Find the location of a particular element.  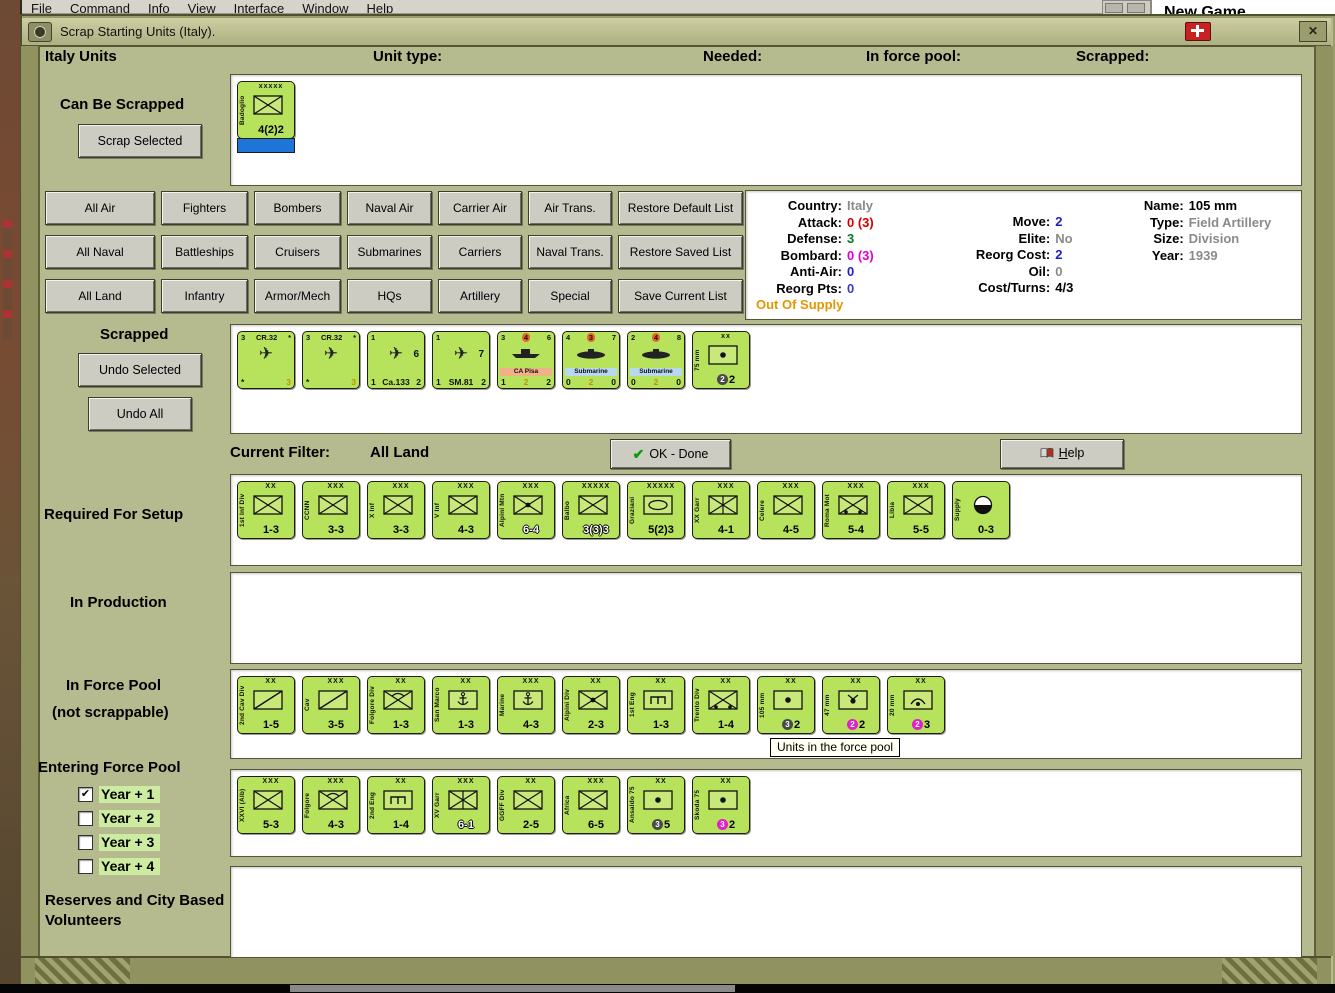

scrapped-unit-75-mm: 75 mm xx 2 2 is located at coordinates (721, 360).